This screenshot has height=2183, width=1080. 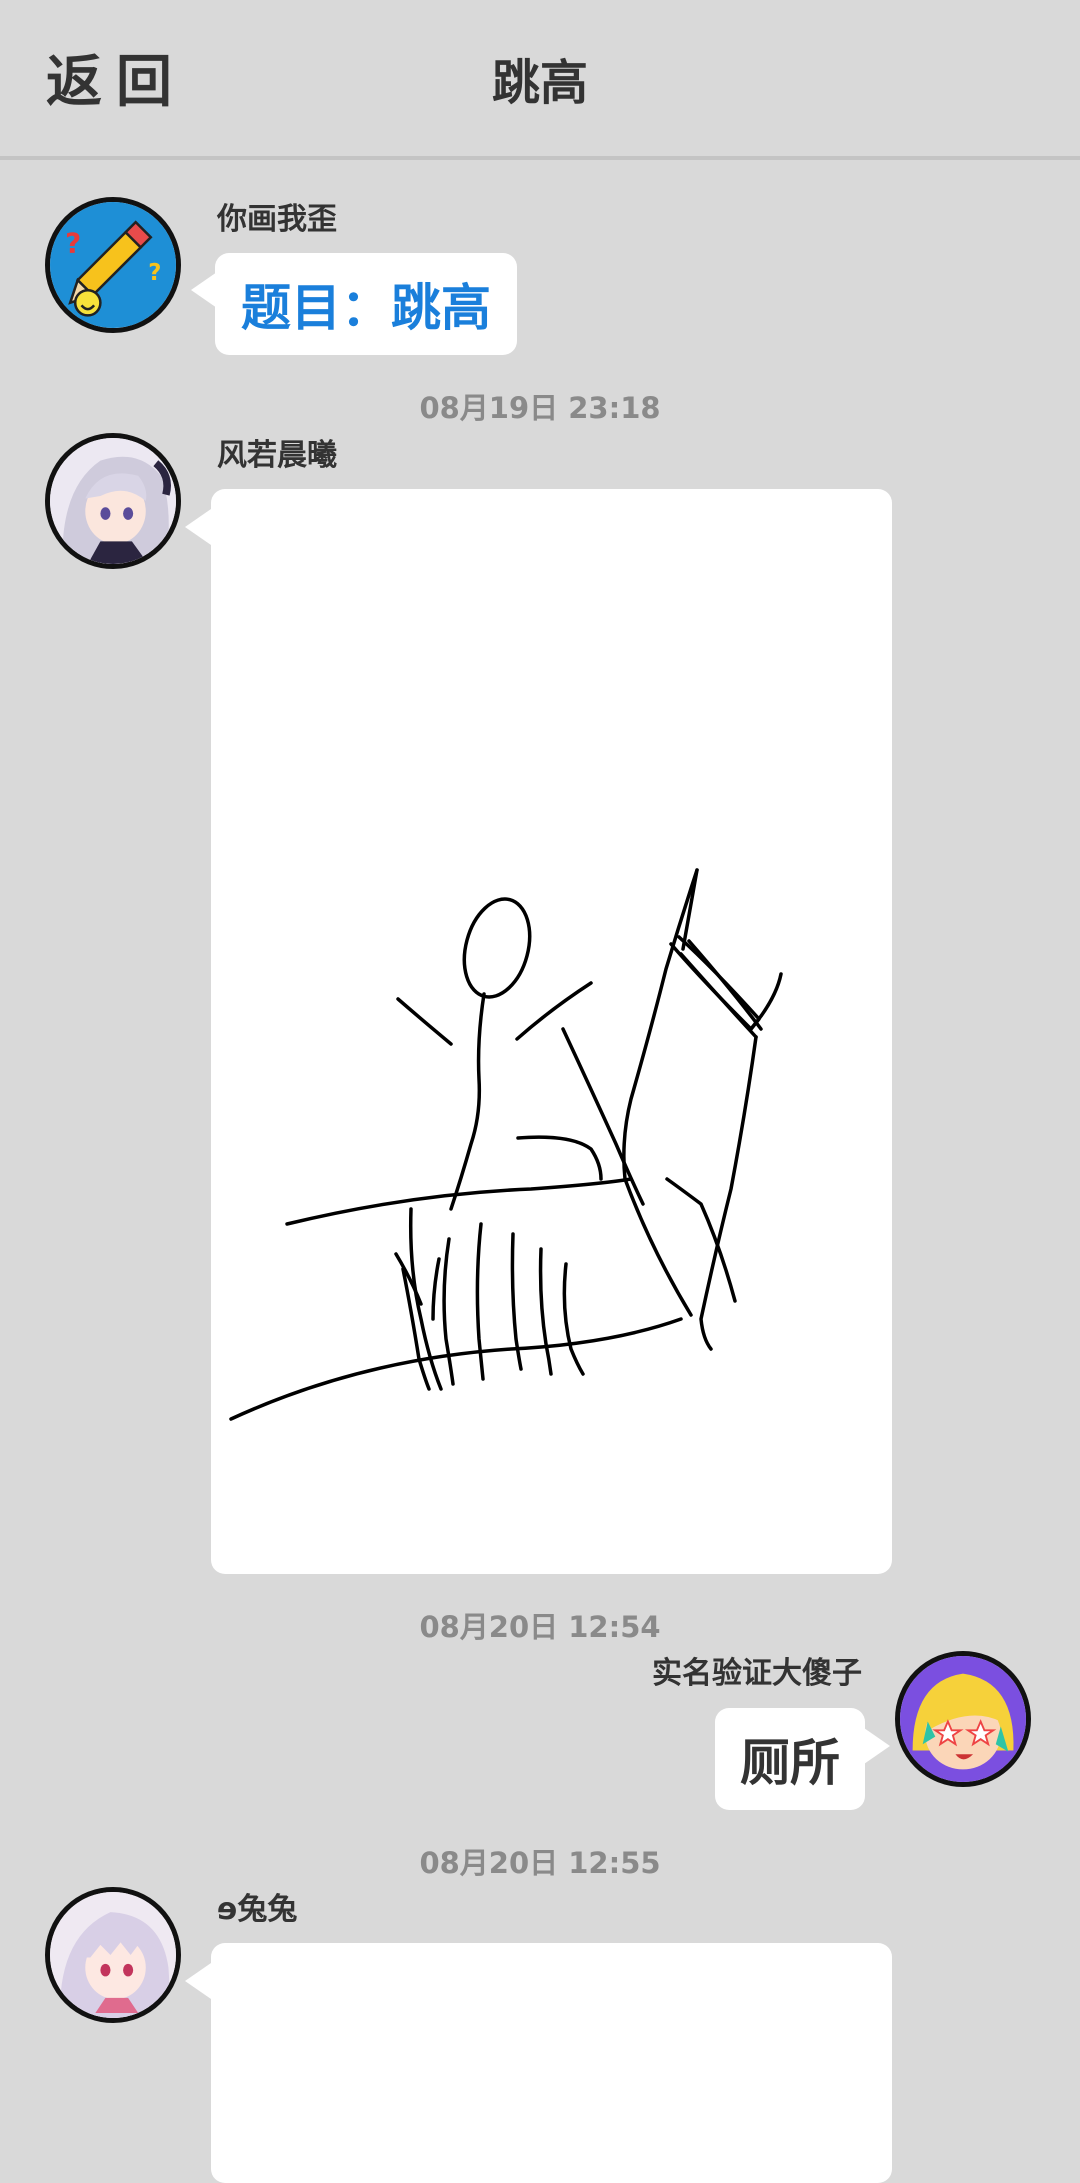 What do you see at coordinates (539, 83) in the screenshot?
I see `page-title: 跳高` at bounding box center [539, 83].